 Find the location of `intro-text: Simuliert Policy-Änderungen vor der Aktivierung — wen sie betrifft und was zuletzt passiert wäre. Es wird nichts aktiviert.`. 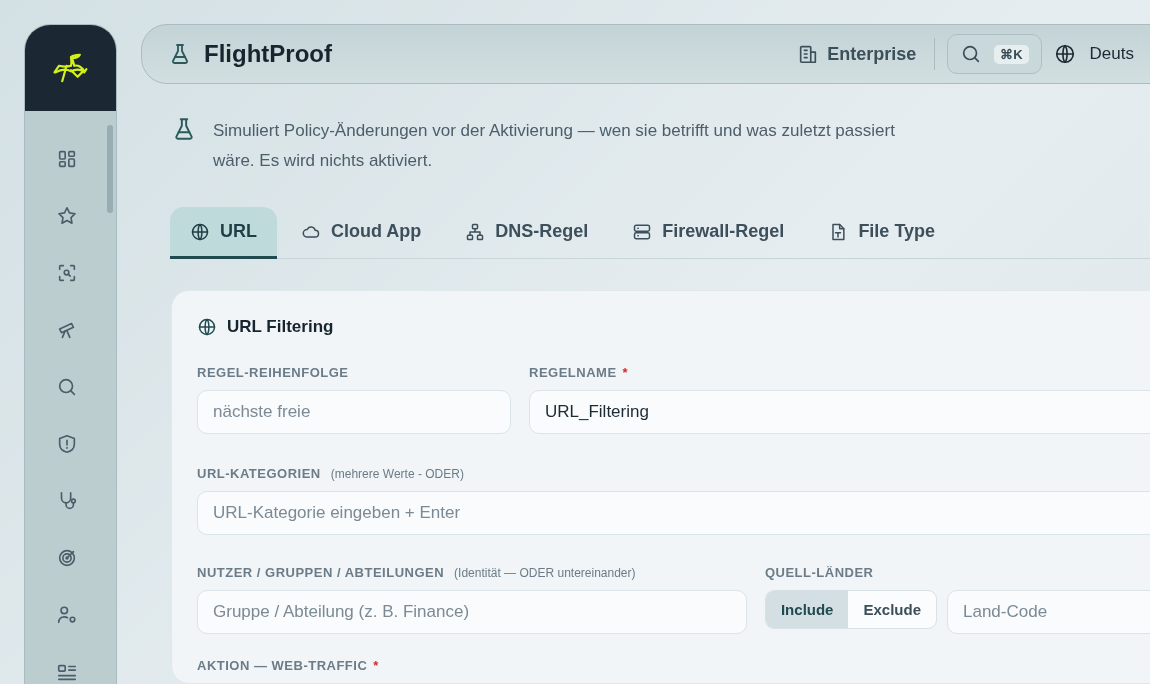

intro-text: Simuliert Policy-Änderungen vor der Aktivierung — wen sie betrifft und was zuletzt passiert wäre. Es wird nichts aktiviert. is located at coordinates (554, 146).